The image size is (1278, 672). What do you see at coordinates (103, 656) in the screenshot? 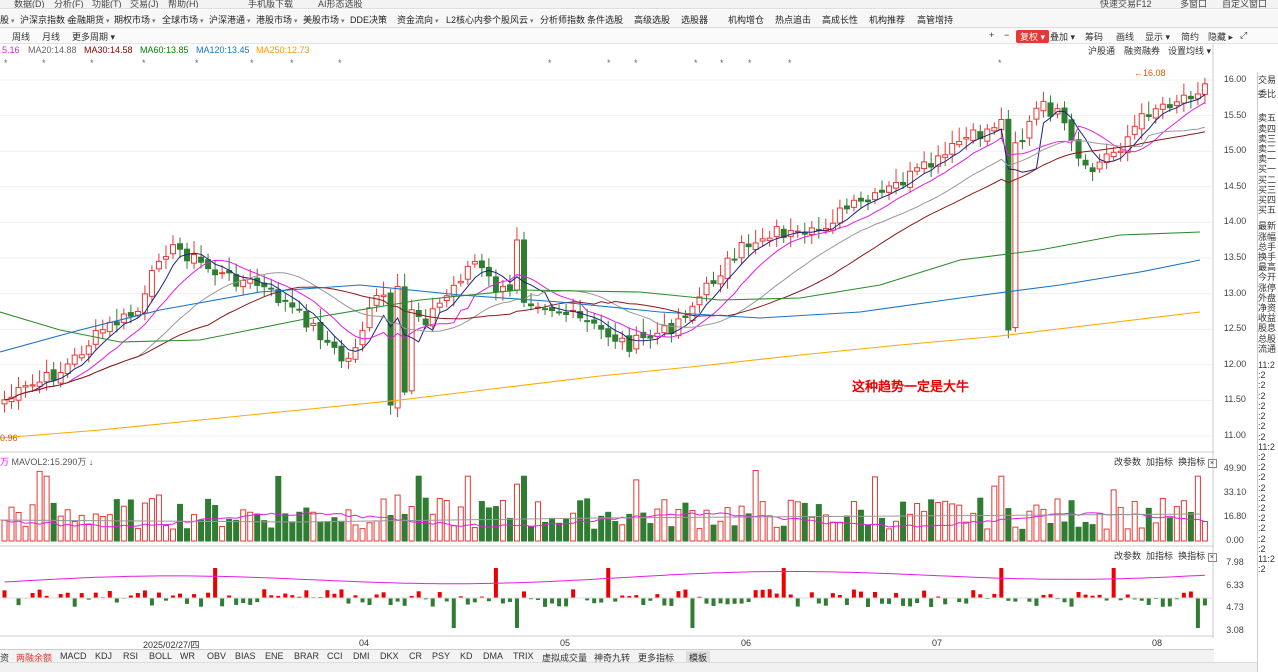
I see `indicator-tab: KDJ` at bounding box center [103, 656].